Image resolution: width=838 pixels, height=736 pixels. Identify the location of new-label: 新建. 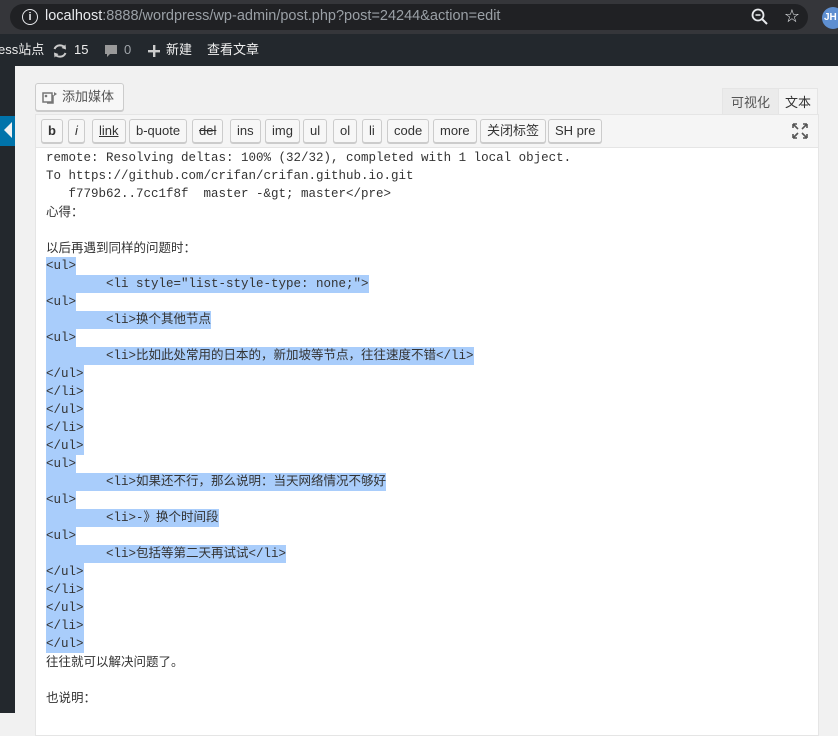
(179, 49).